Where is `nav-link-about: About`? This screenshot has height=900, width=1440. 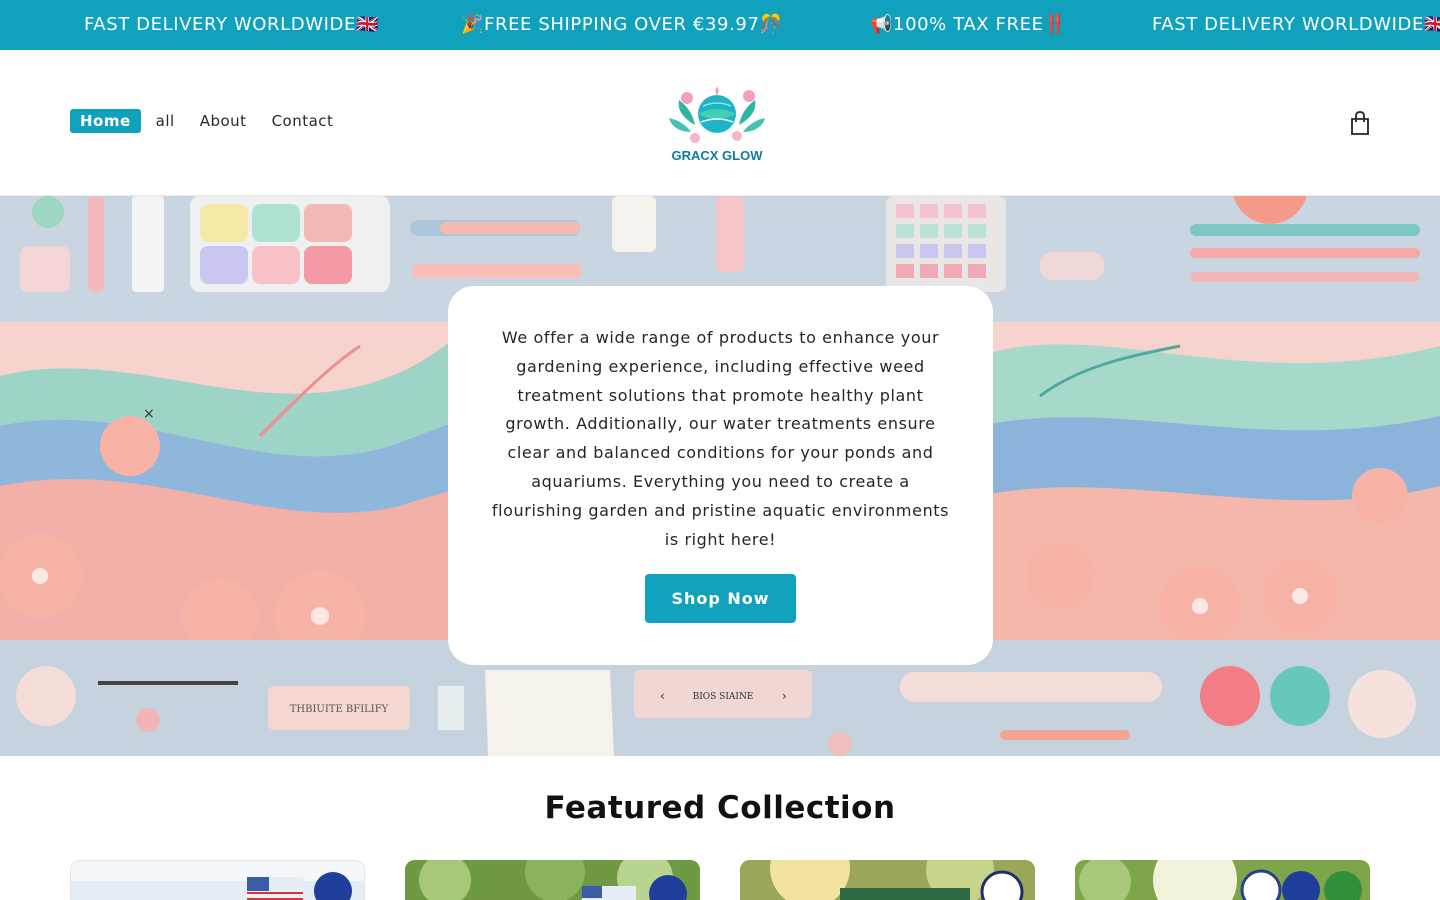
nav-link-about: About is located at coordinates (223, 121).